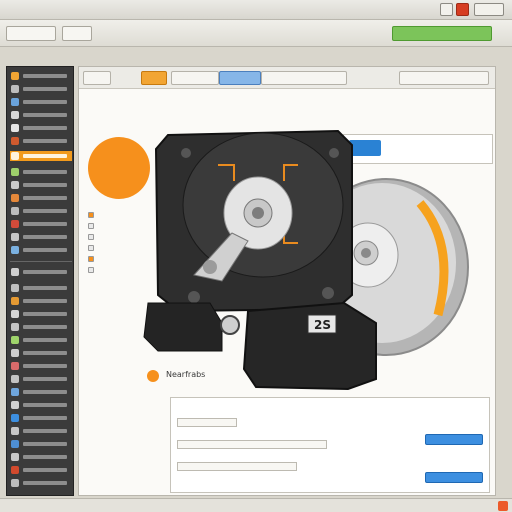 This screenshot has width=512, height=512. What do you see at coordinates (256, 505) in the screenshot?
I see `status-bar` at bounding box center [256, 505].